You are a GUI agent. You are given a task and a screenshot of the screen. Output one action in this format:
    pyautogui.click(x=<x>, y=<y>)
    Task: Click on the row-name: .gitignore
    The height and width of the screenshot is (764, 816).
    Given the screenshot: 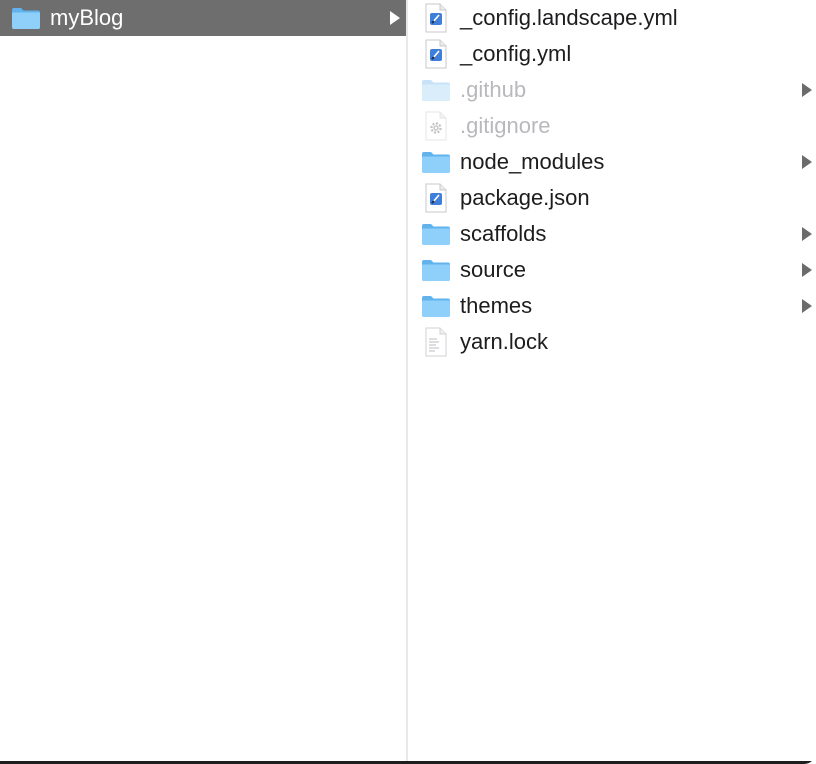 What is the action you would take?
    pyautogui.click(x=505, y=125)
    